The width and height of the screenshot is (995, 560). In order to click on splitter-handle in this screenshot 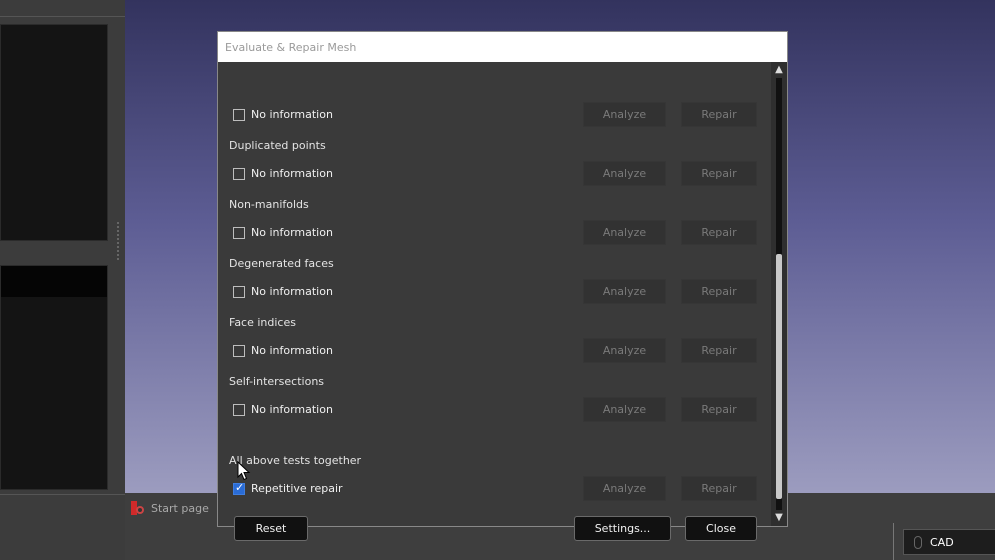, I will do `click(119, 241)`.